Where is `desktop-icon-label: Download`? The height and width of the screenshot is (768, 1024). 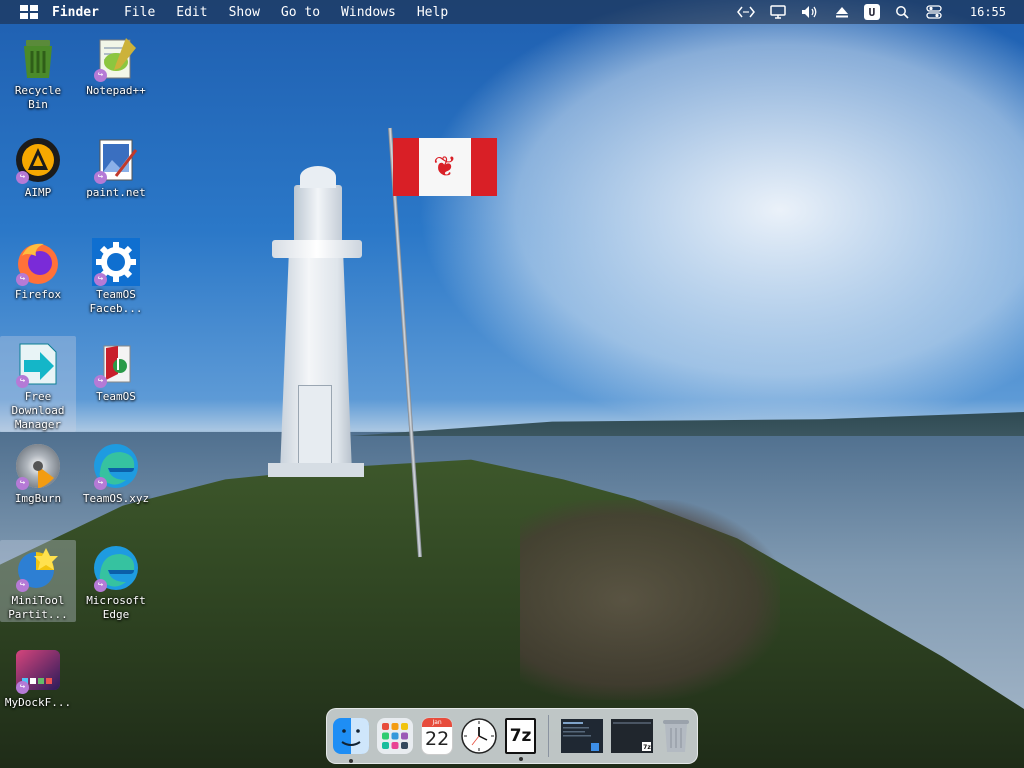
desktop-icon-label: Download is located at coordinates (38, 410).